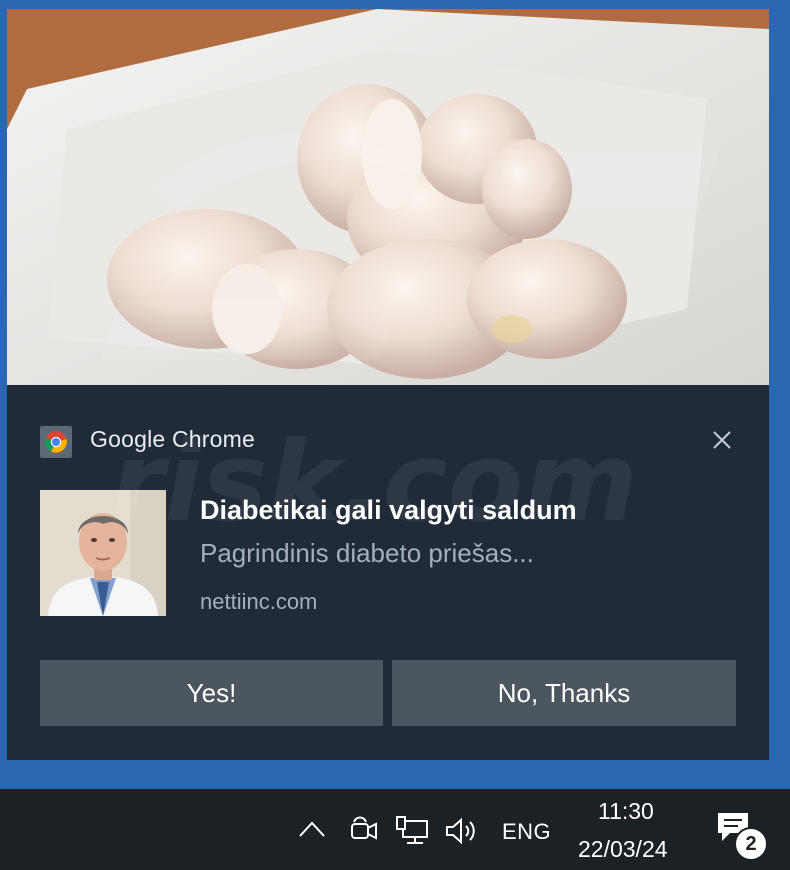 The width and height of the screenshot is (790, 870). Describe the element at coordinates (626, 811) in the screenshot. I see `clock-time: 11:30` at that location.